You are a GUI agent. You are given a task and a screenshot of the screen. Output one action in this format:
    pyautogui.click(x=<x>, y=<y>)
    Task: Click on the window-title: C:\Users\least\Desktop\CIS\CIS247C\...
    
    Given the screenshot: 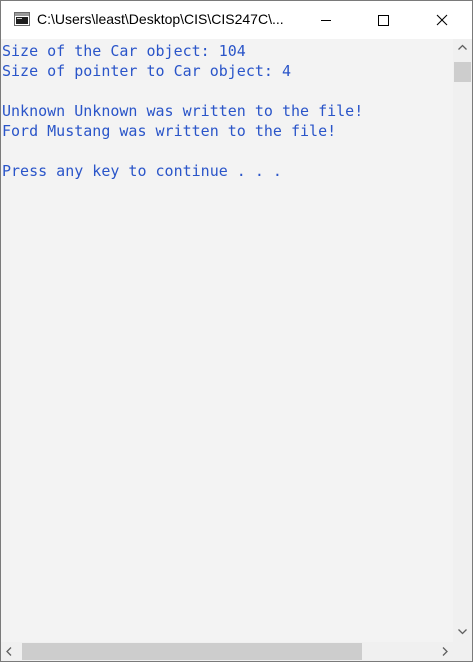 What is the action you would take?
    pyautogui.click(x=160, y=19)
    